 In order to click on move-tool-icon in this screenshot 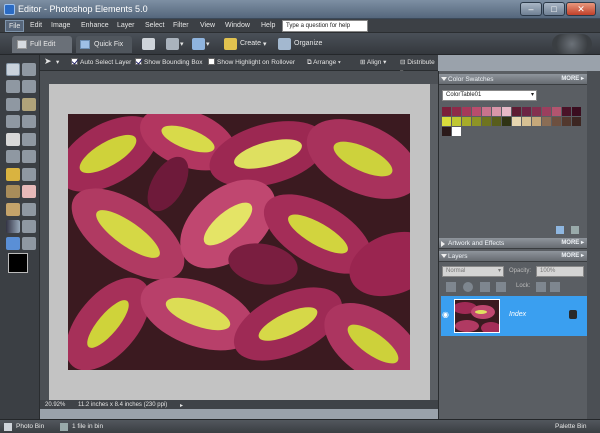, I will do `click(13, 69)`.